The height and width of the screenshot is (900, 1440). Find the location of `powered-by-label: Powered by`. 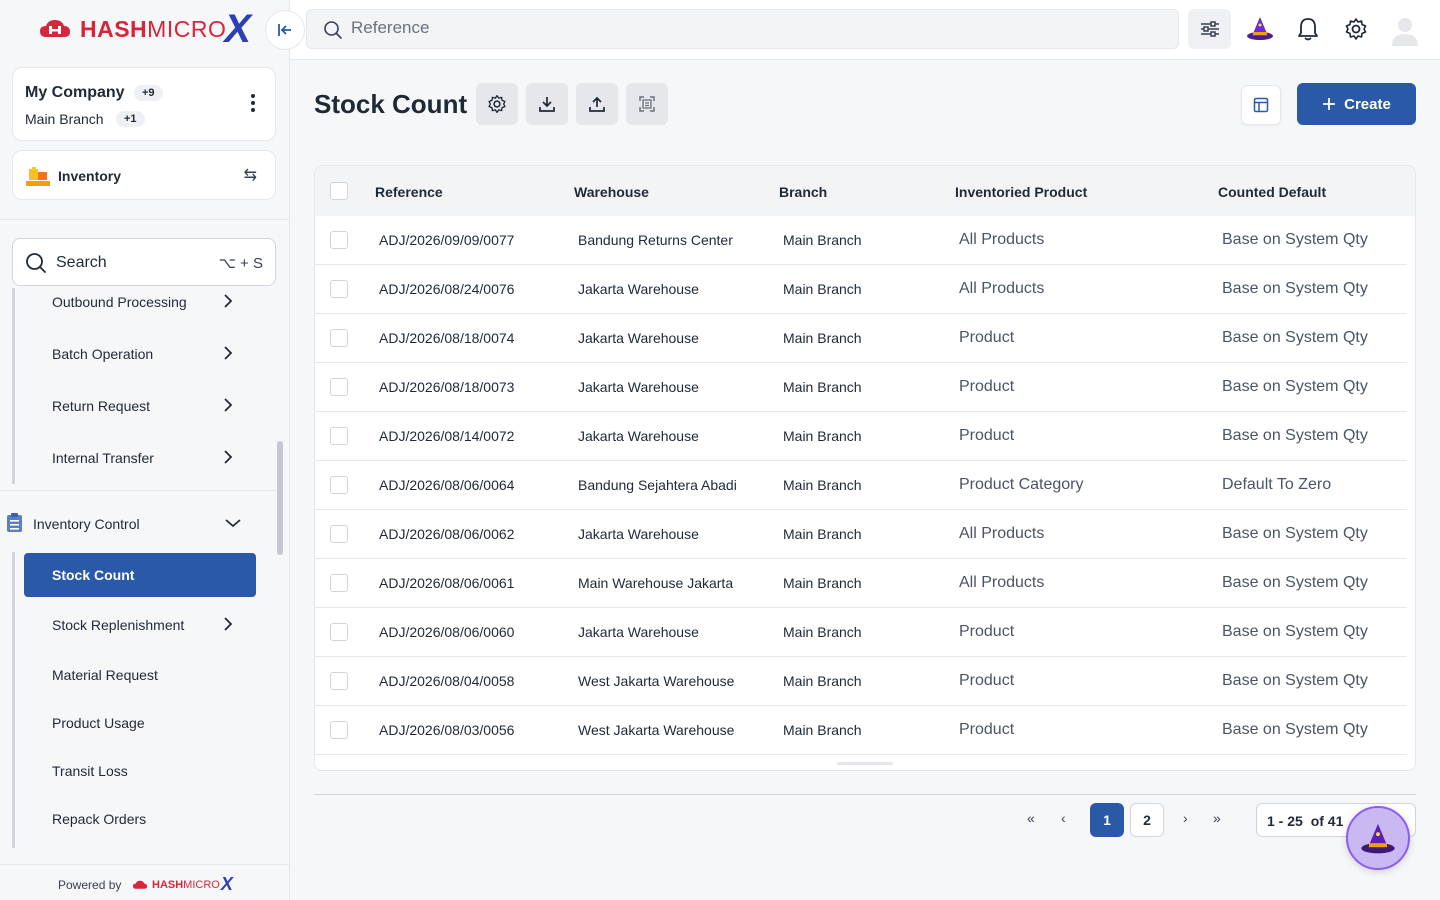

powered-by-label: Powered by is located at coordinates (90, 885).